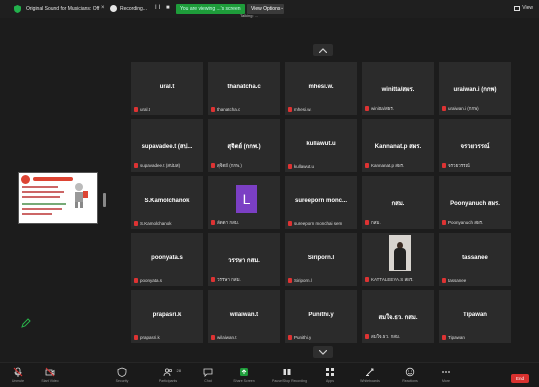 This screenshot has height=387, width=539. I want to click on participant-label: จรวยวรรณ์, so click(456, 165).